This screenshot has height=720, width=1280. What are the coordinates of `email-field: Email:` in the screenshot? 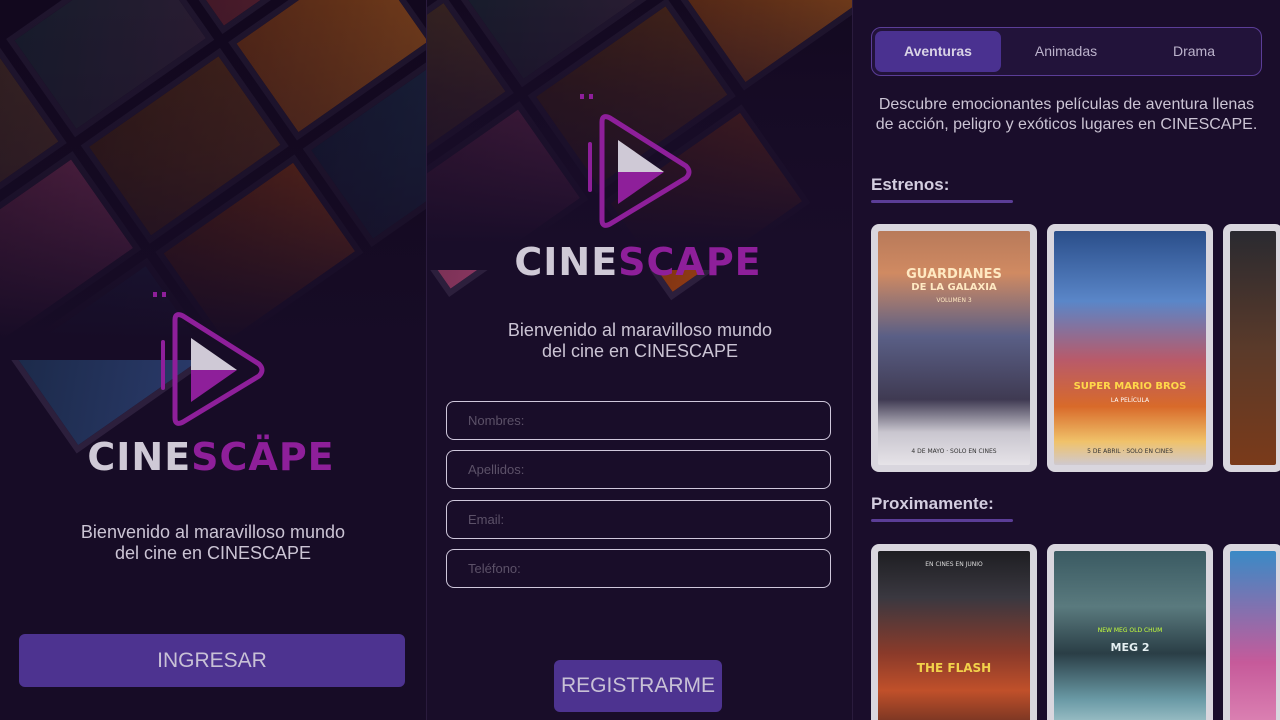 It's located at (638, 519).